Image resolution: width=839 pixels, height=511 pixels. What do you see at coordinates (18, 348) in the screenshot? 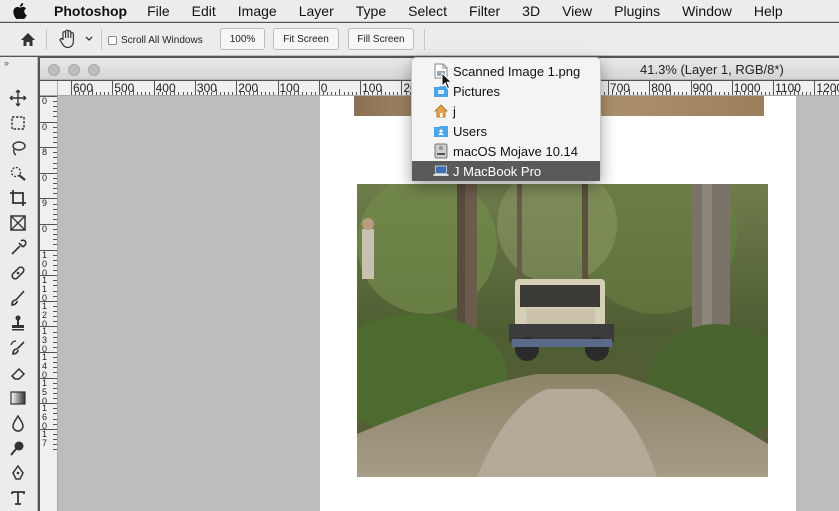
I see `history-brush-tool-icon` at bounding box center [18, 348].